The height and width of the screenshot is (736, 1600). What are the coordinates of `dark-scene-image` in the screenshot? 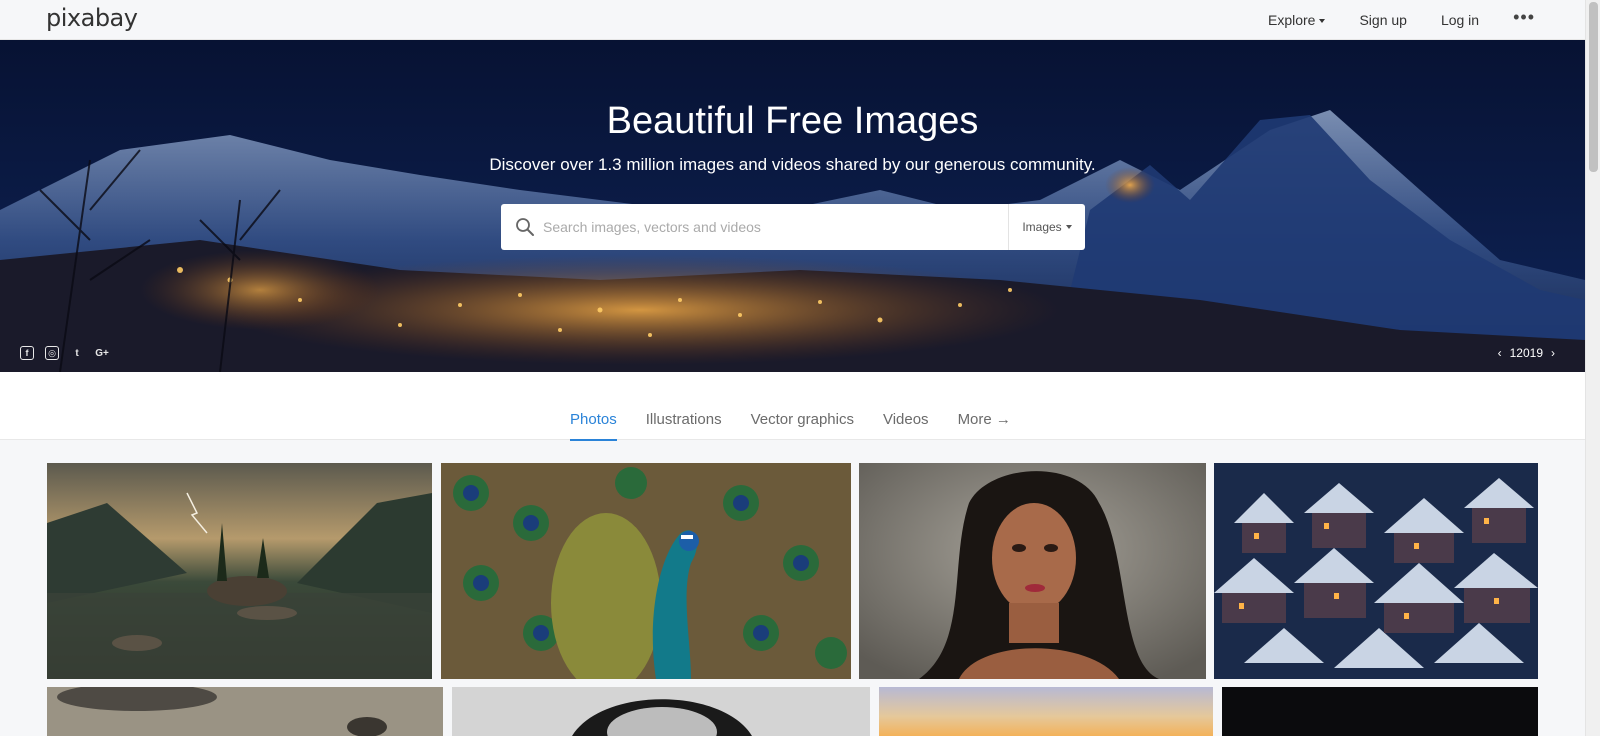 It's located at (1380, 711).